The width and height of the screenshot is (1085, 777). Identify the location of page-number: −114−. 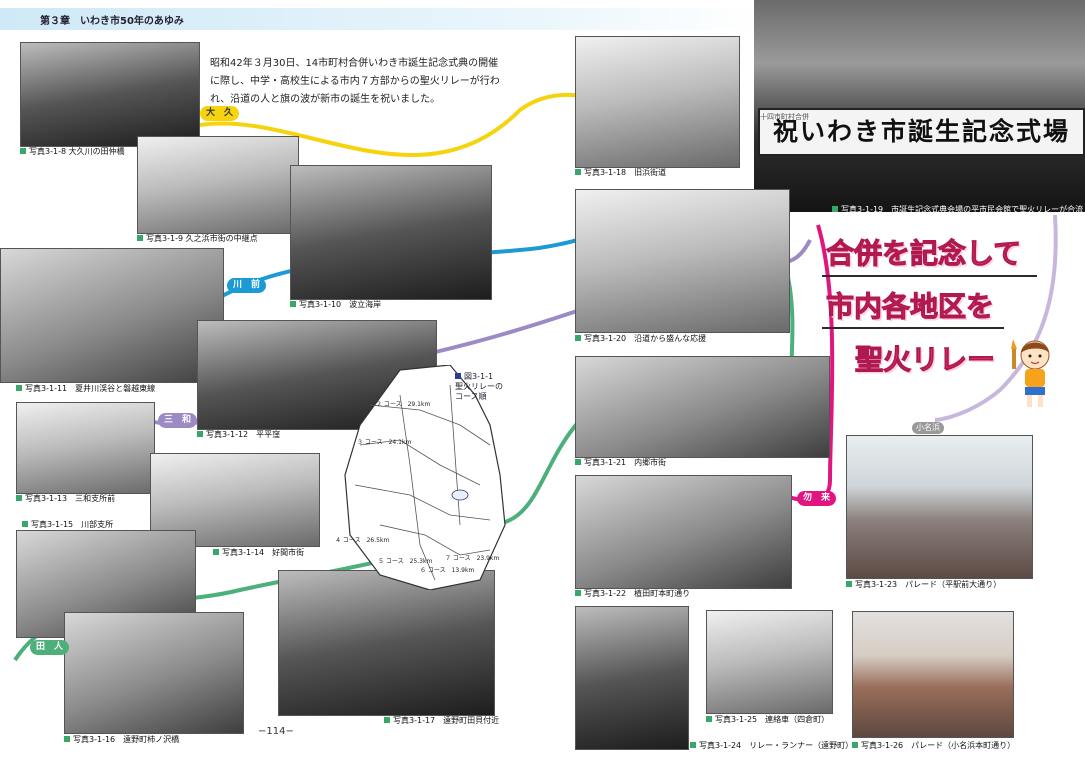
(276, 731).